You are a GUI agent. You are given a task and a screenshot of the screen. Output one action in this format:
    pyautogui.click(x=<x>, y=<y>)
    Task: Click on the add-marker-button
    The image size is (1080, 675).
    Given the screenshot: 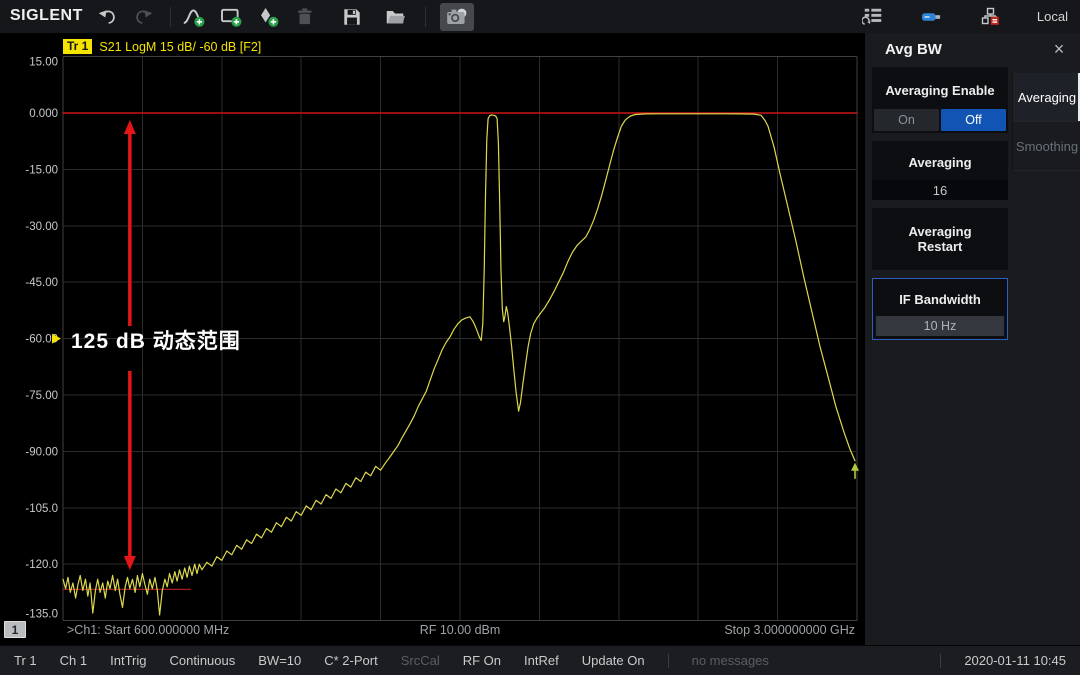 What is the action you would take?
    pyautogui.click(x=268, y=16)
    